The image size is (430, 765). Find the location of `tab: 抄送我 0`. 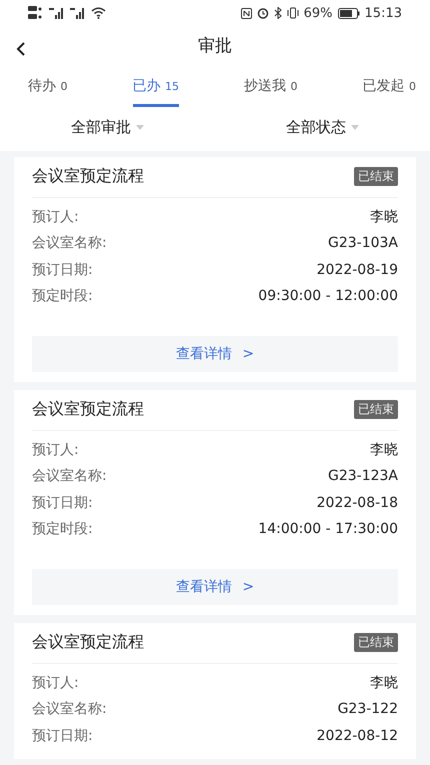

tab: 抄送我 0 is located at coordinates (271, 89).